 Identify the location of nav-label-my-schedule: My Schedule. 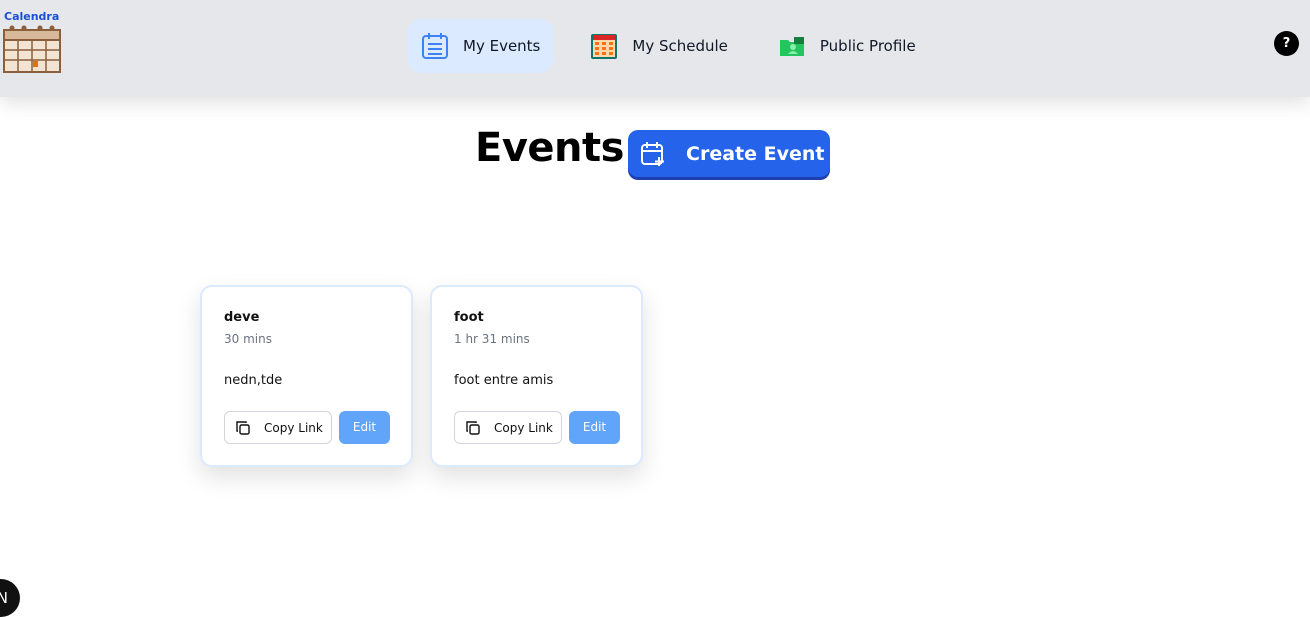
(680, 46).